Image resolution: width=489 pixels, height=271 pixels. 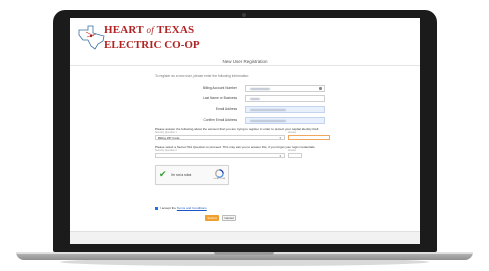 I want to click on terms-prefix: I accept the, so click(x=168, y=208).